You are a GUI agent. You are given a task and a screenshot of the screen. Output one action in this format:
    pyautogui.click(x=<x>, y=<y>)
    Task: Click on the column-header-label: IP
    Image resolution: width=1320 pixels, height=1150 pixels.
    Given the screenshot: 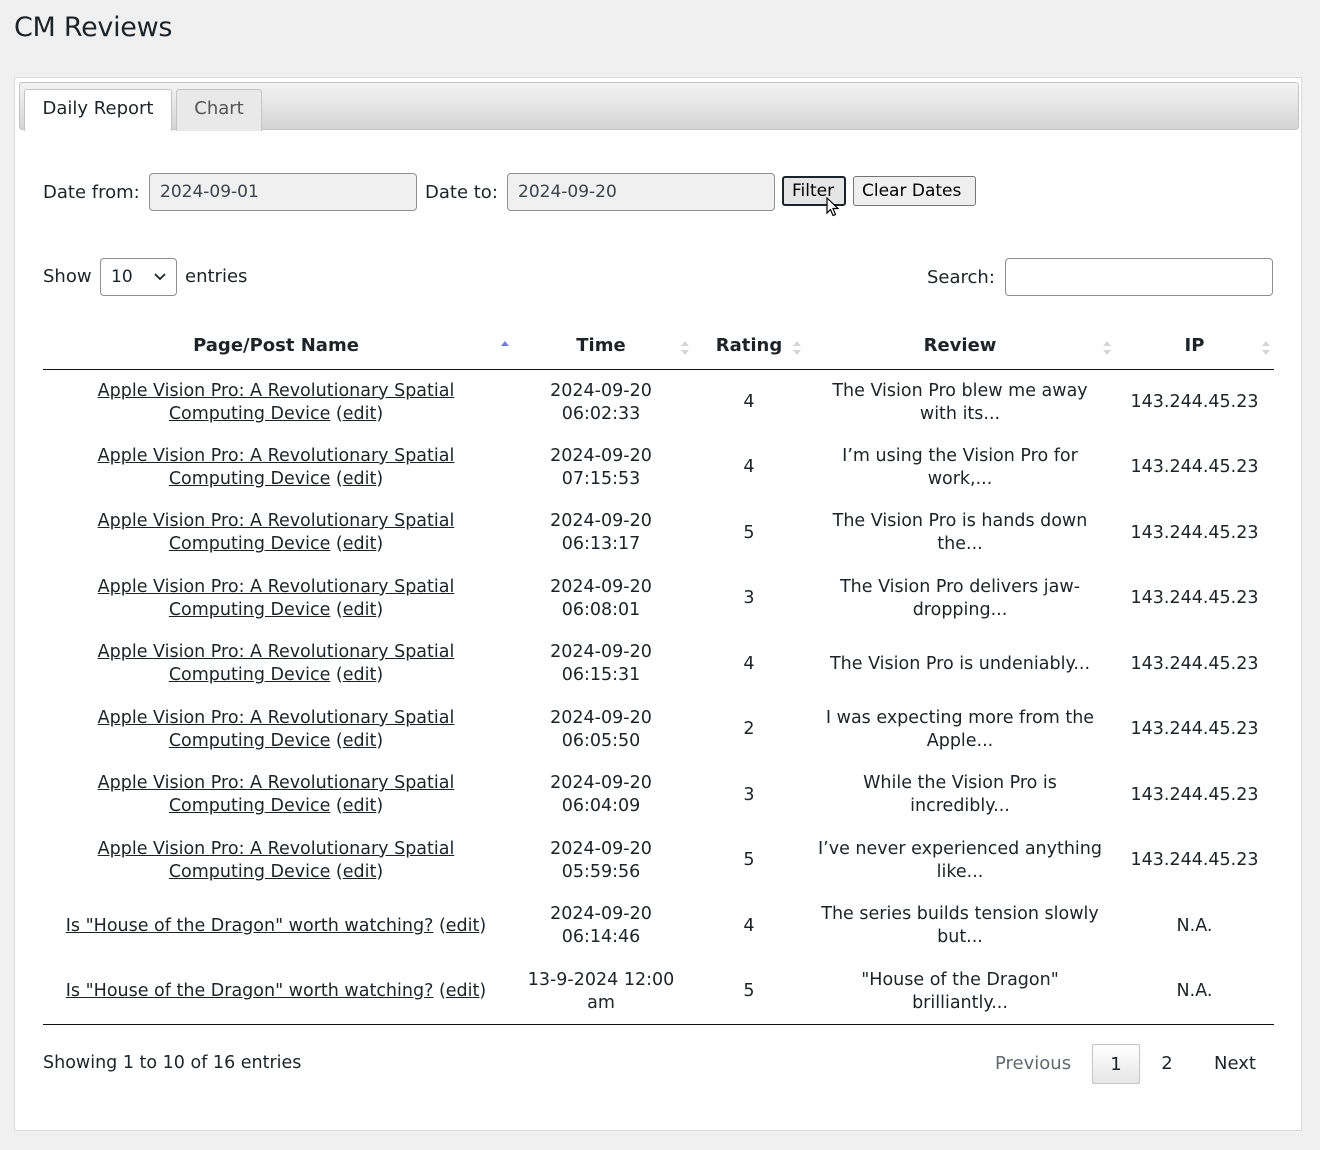 What is the action you would take?
    pyautogui.click(x=1194, y=345)
    